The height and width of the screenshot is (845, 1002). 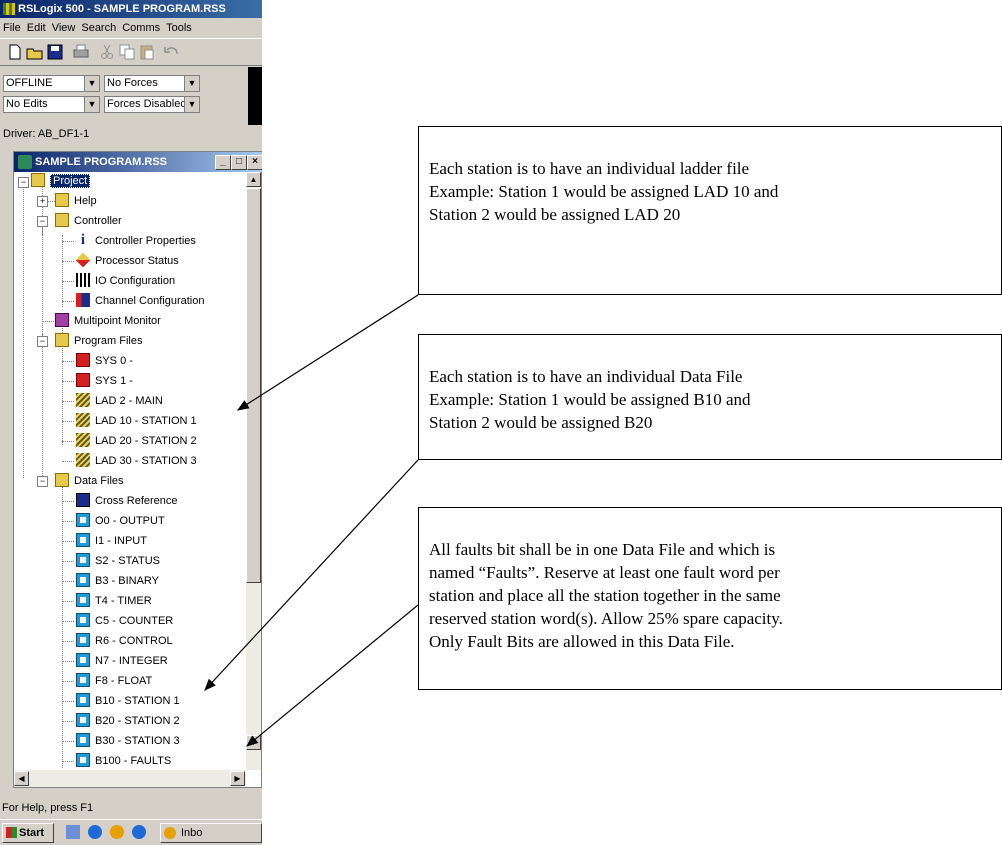 I want to click on arrow-to-b10, so click(x=311, y=575).